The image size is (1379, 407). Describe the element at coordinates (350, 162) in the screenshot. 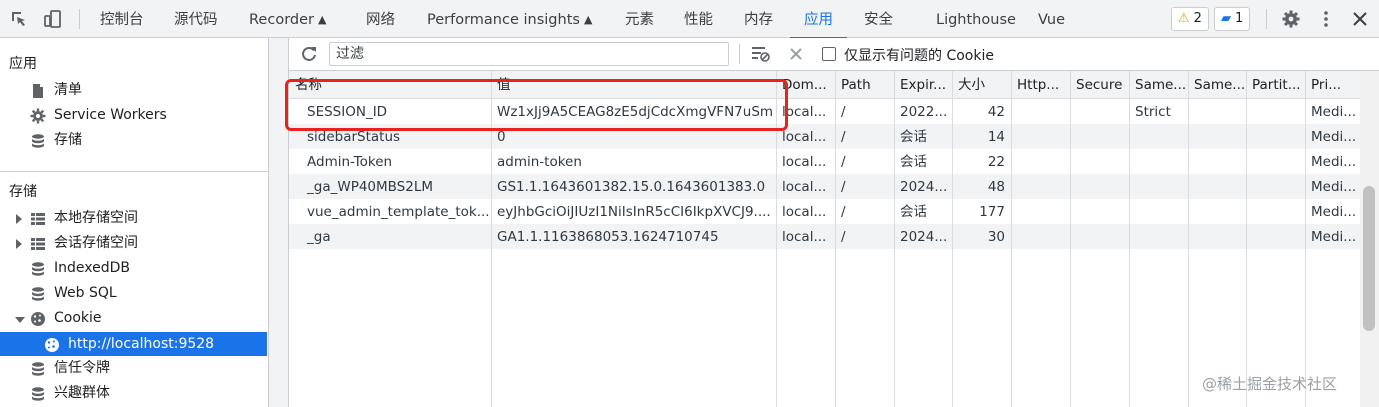

I see `cell-name: Admin-Token` at that location.